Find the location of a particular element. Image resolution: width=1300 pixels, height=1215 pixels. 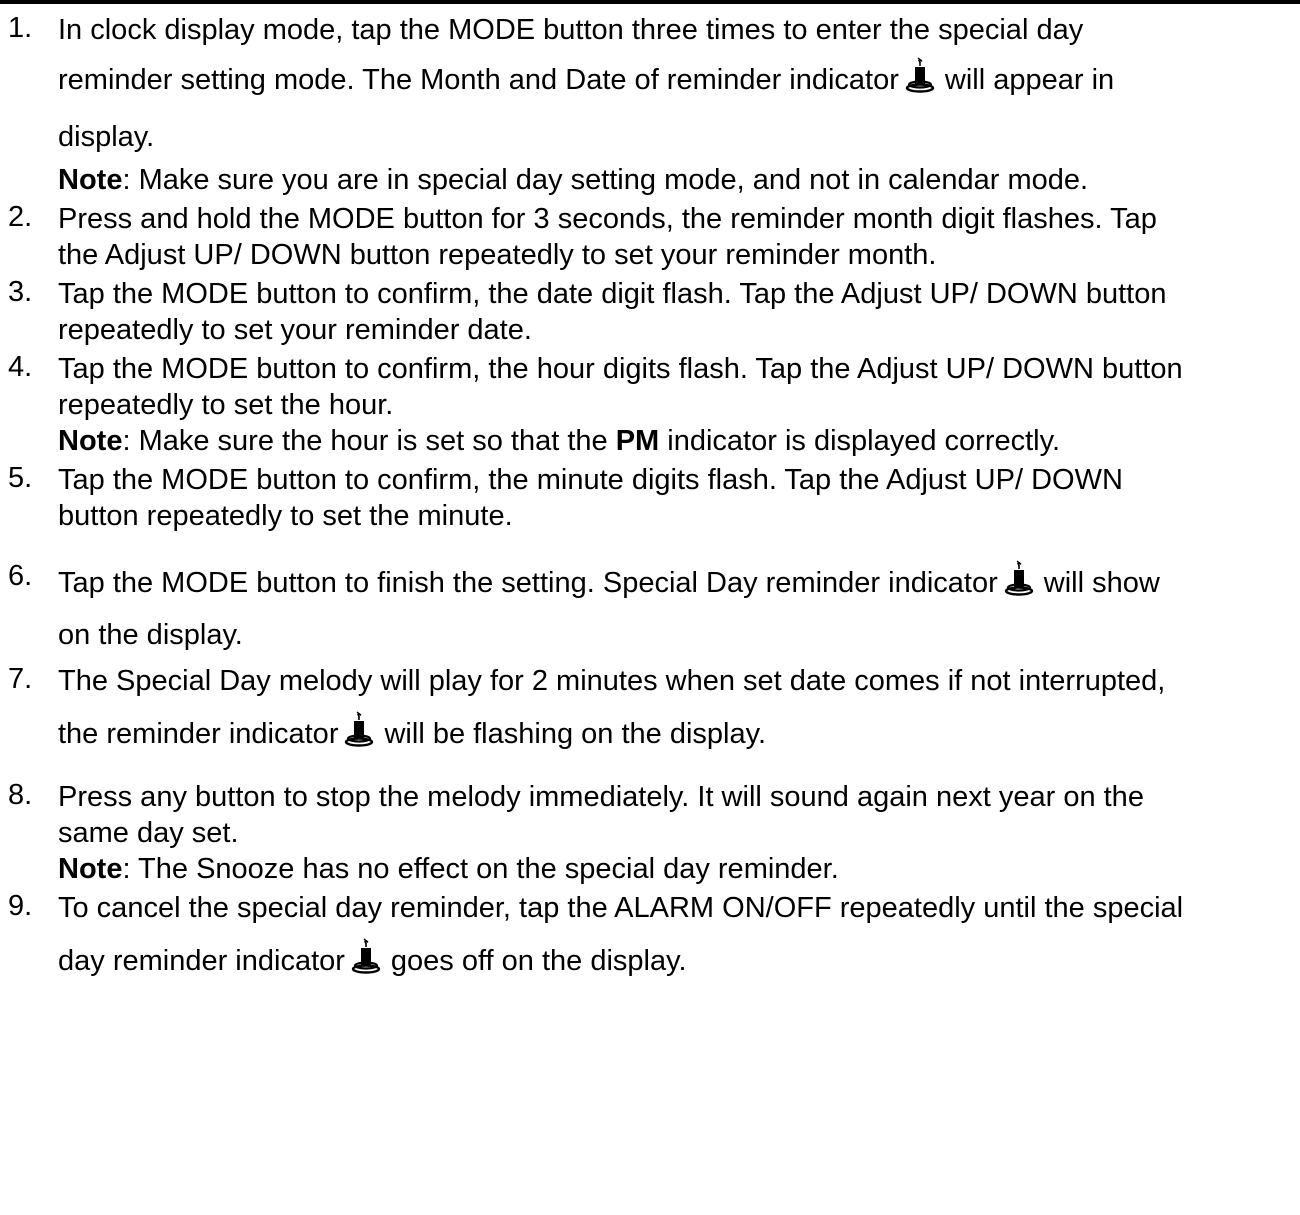

item-number: 7. is located at coordinates (20, 679).